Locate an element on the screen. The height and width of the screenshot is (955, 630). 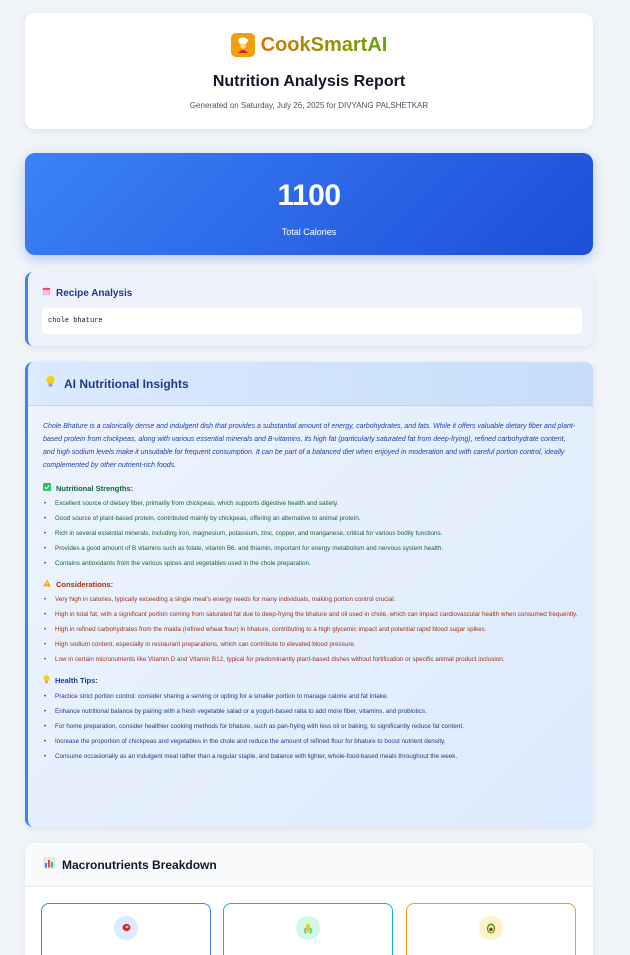
chef-icon is located at coordinates (242, 45).